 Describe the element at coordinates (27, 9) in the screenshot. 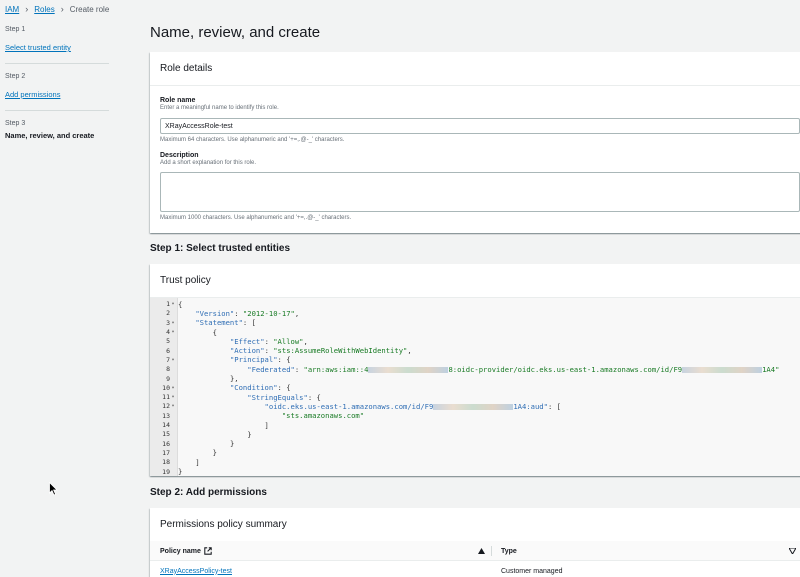

I see `chevron-right-icon: ›` at that location.